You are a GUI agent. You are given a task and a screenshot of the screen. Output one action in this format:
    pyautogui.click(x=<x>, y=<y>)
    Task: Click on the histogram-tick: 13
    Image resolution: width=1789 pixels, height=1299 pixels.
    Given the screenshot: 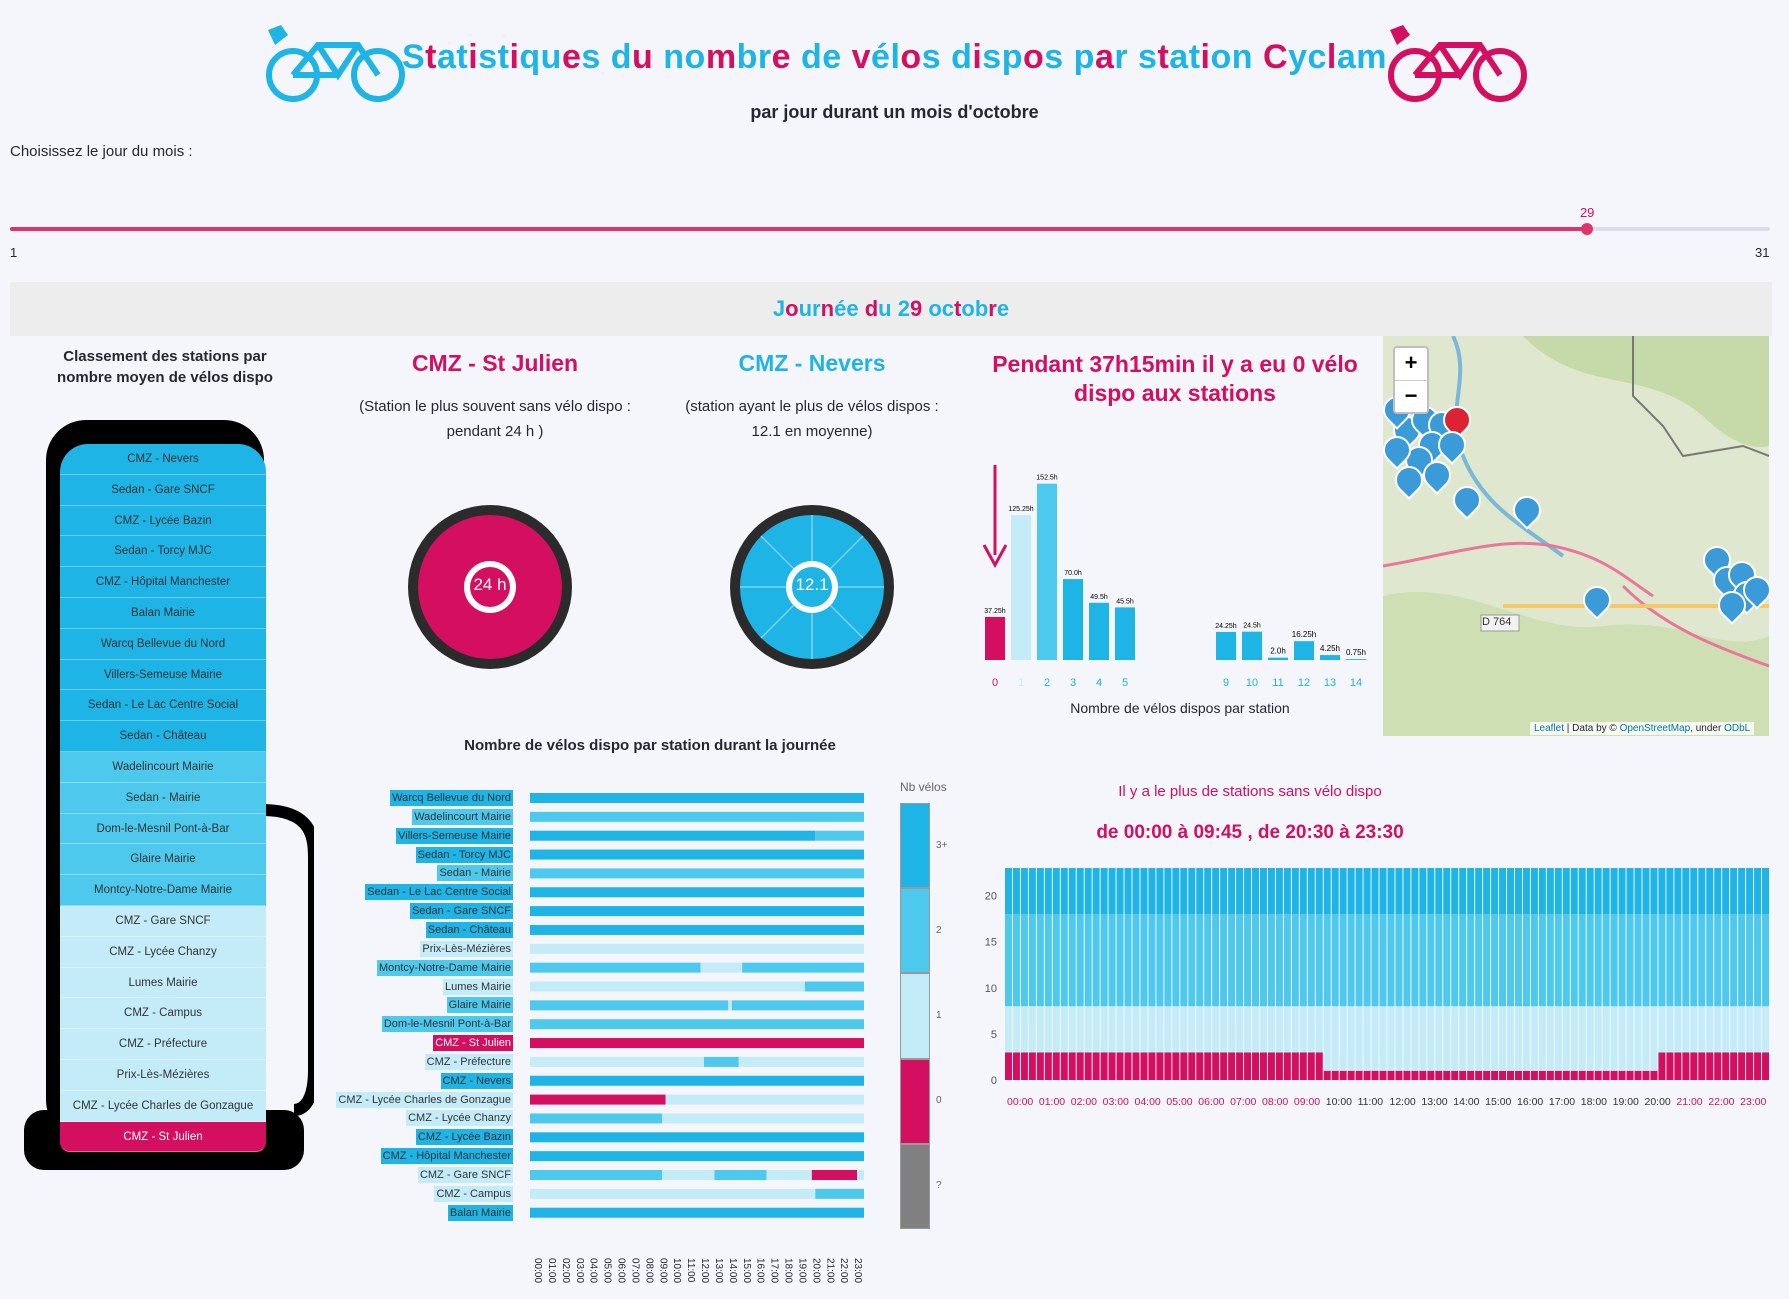 What is the action you would take?
    pyautogui.click(x=1330, y=683)
    